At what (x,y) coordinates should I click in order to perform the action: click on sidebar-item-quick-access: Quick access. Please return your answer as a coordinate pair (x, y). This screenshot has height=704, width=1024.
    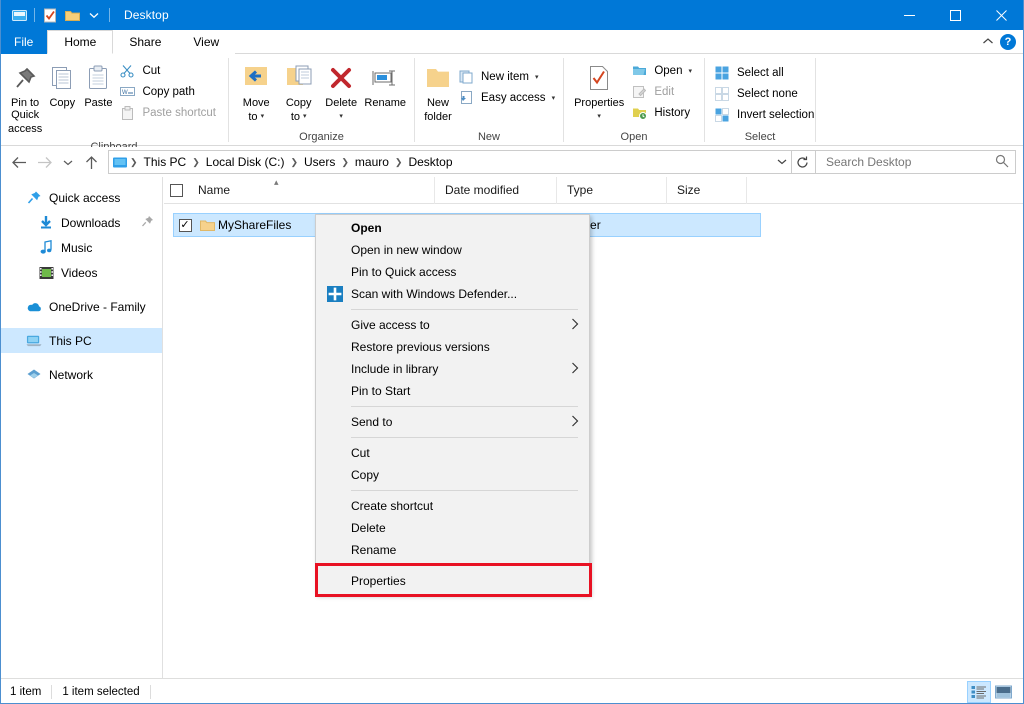
    Looking at the image, I should click on (81, 197).